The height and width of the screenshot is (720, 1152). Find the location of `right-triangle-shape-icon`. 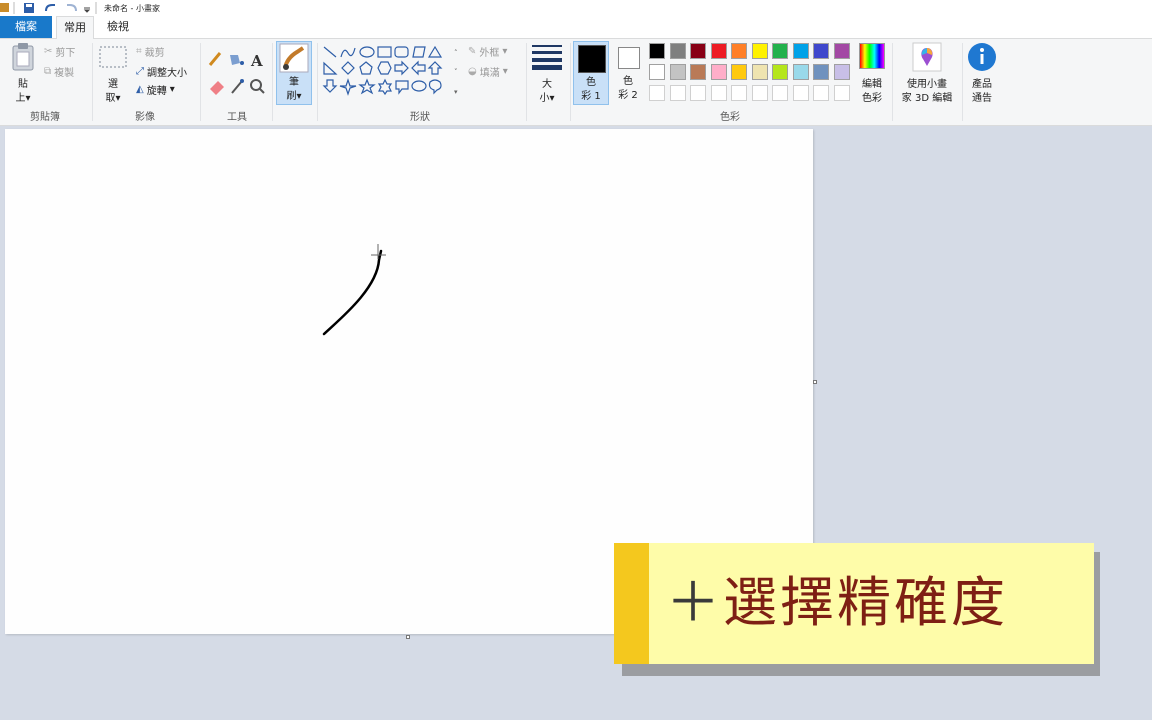

right-triangle-shape-icon is located at coordinates (330, 68).